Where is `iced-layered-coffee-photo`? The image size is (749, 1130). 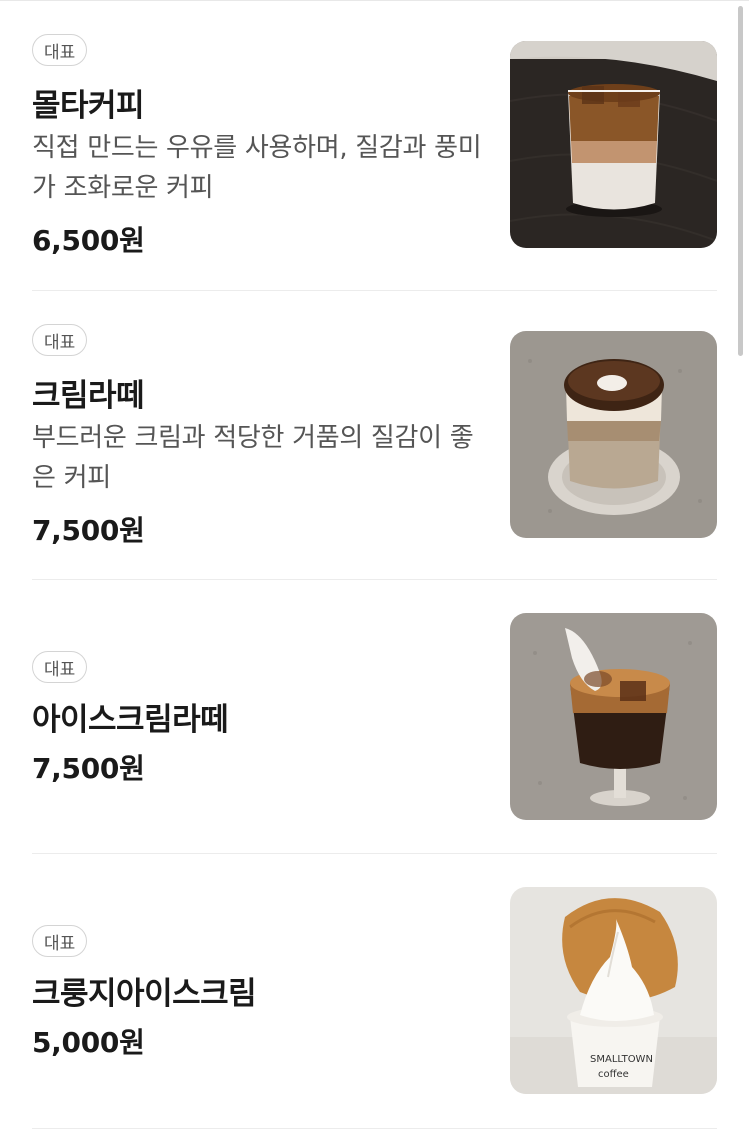
iced-layered-coffee-photo is located at coordinates (613, 144).